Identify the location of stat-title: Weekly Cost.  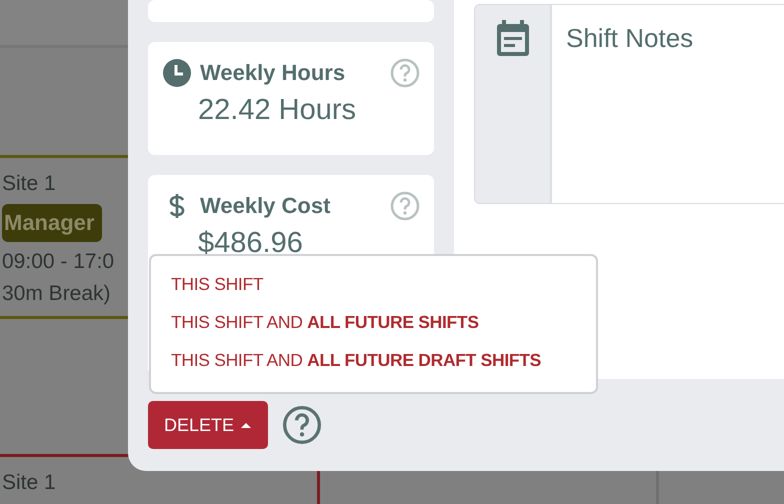
(266, 206).